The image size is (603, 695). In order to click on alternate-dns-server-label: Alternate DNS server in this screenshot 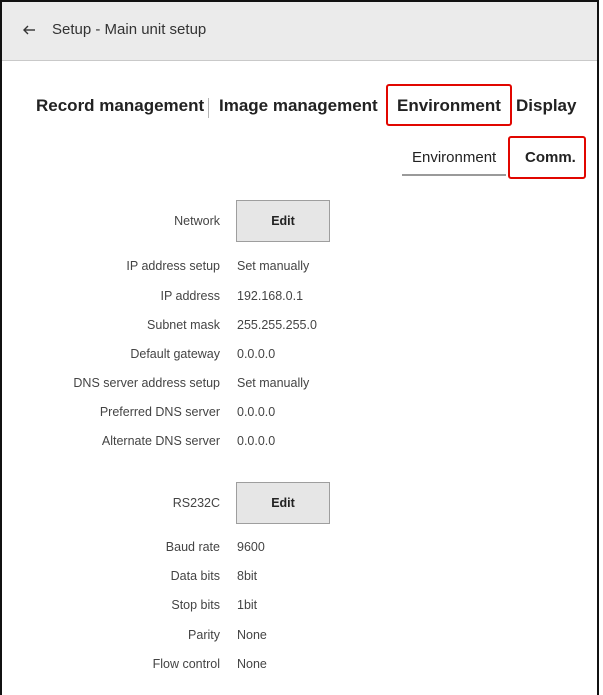, I will do `click(160, 441)`.